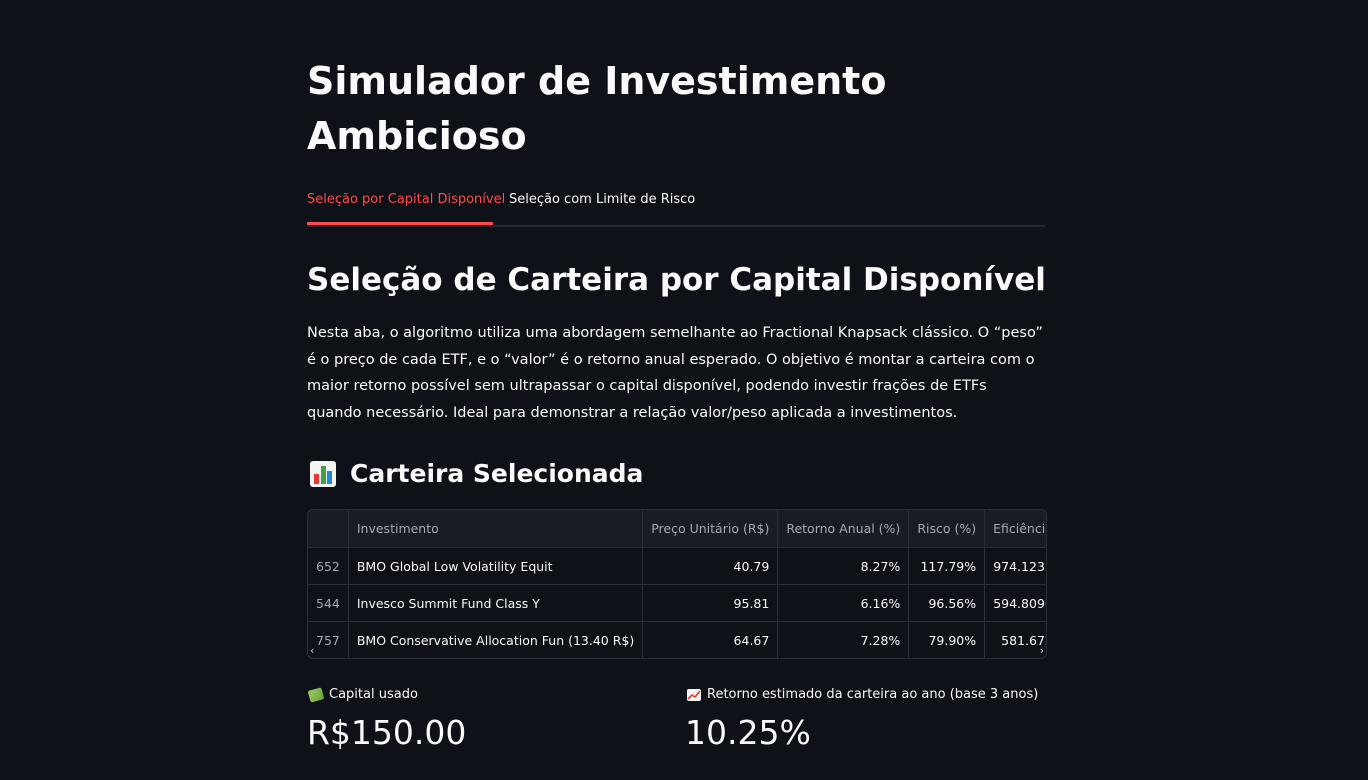 The image size is (1368, 780). I want to click on cell-investimento: BMO Global Low Volatility Equit, so click(496, 566).